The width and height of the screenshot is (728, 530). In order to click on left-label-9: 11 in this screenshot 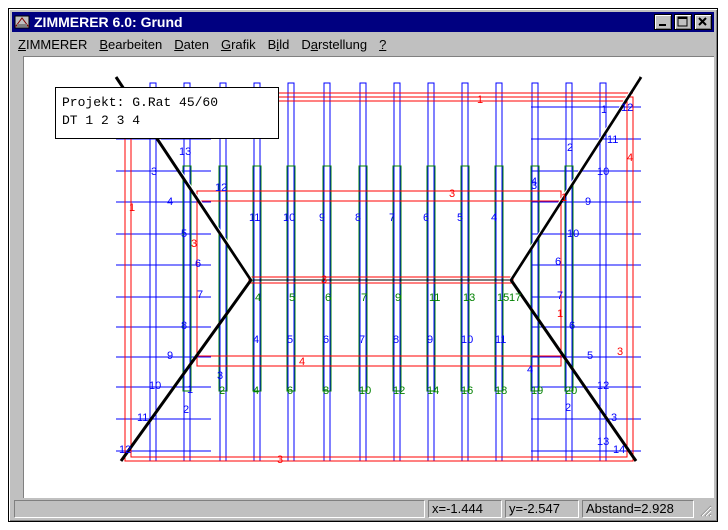, I will do `click(142, 418)`.